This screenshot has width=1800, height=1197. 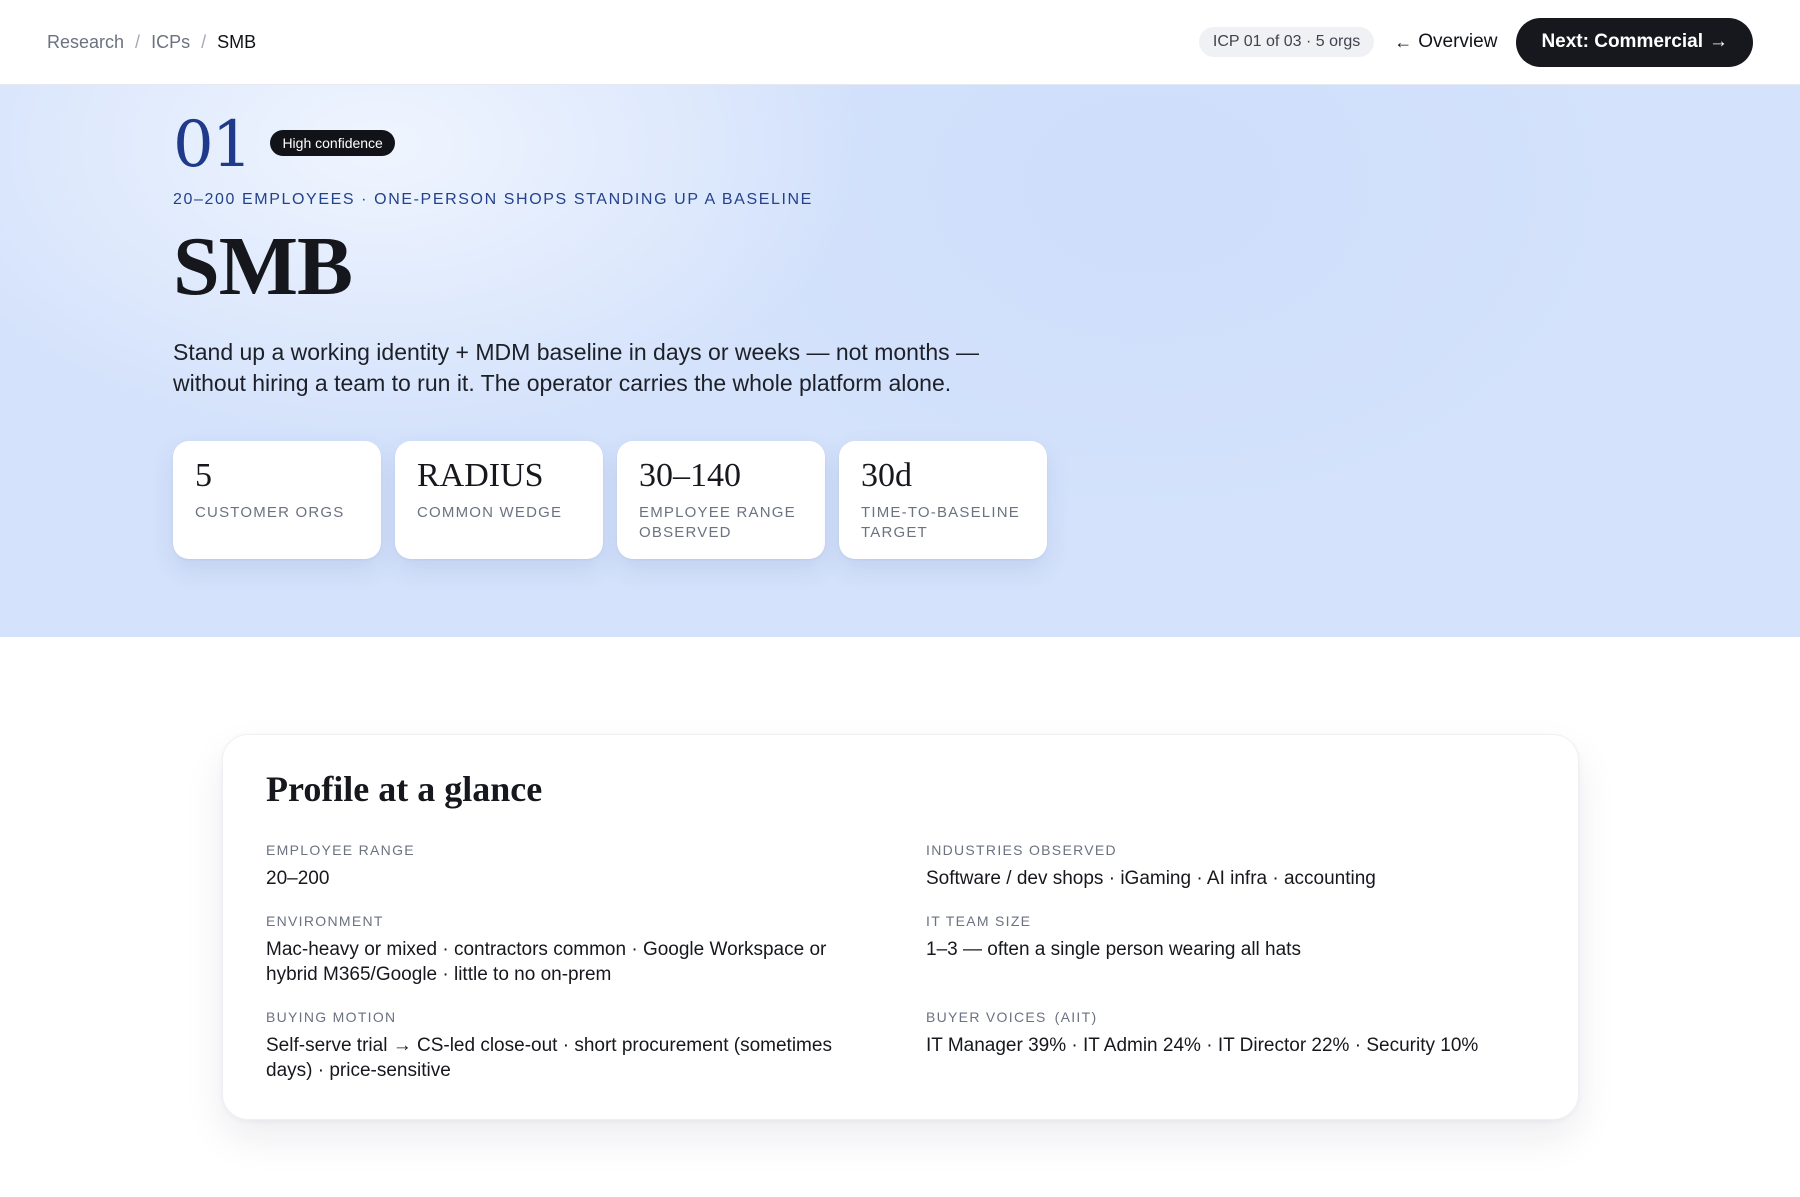 I want to click on stat-label: Employee range observed, so click(x=717, y=522).